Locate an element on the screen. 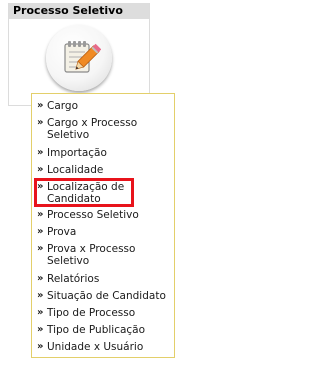 The width and height of the screenshot is (320, 374). menu-item-label: Prova x Processo Seletivo is located at coordinates (91, 255).